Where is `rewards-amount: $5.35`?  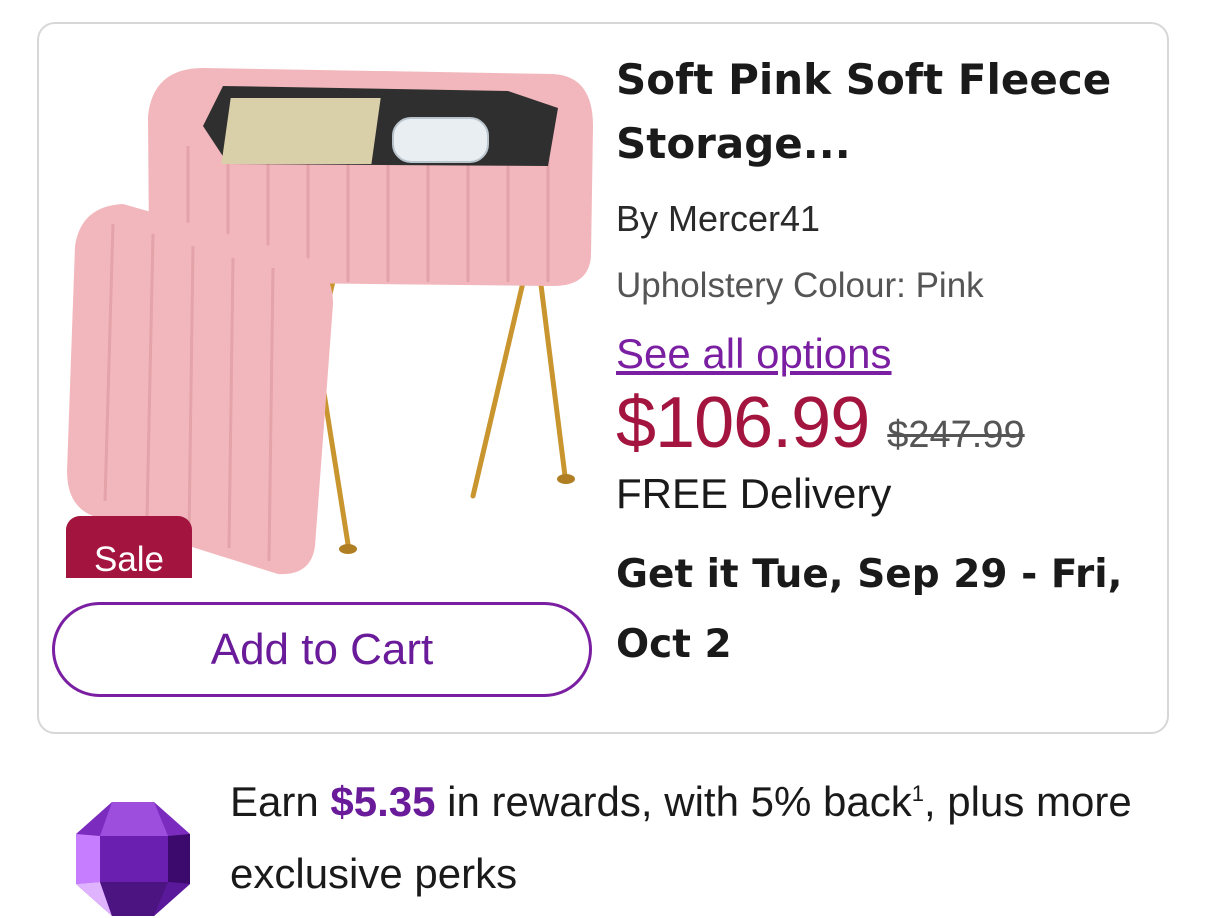 rewards-amount: $5.35 is located at coordinates (383, 801).